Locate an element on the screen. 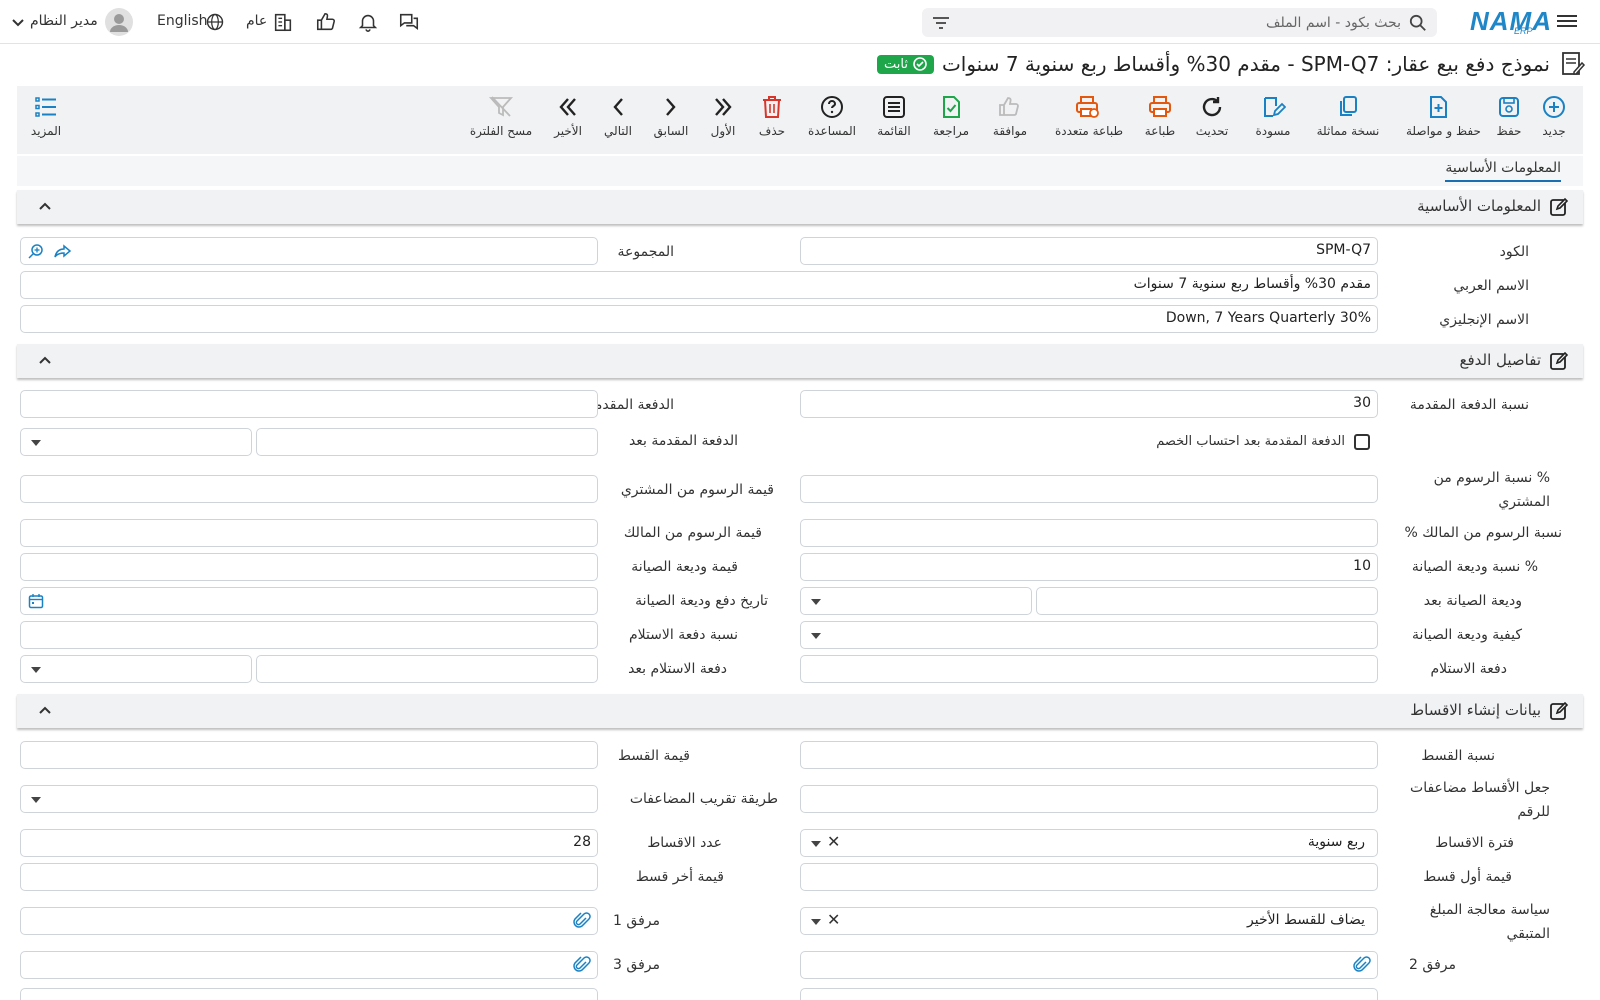  save-icon is located at coordinates (1509, 107).